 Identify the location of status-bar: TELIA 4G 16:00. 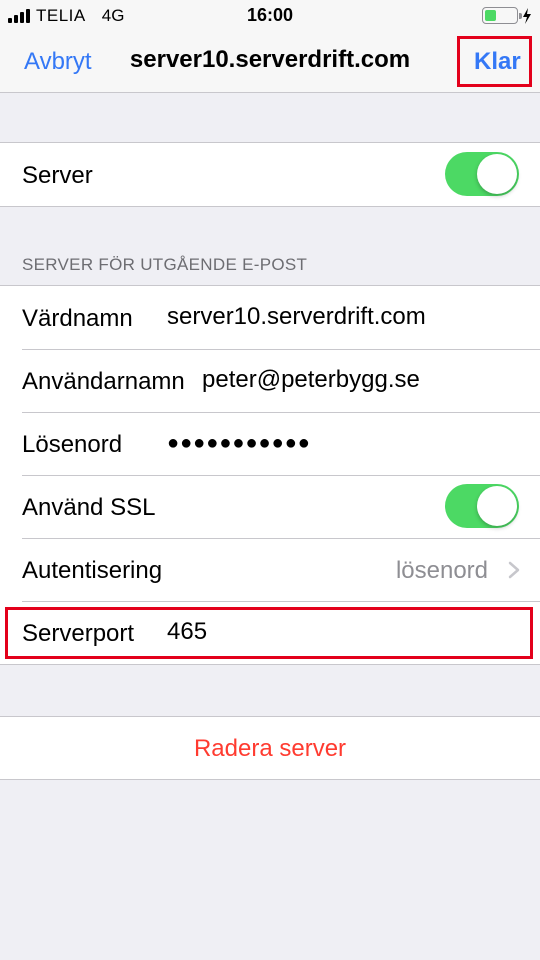
(270, 15).